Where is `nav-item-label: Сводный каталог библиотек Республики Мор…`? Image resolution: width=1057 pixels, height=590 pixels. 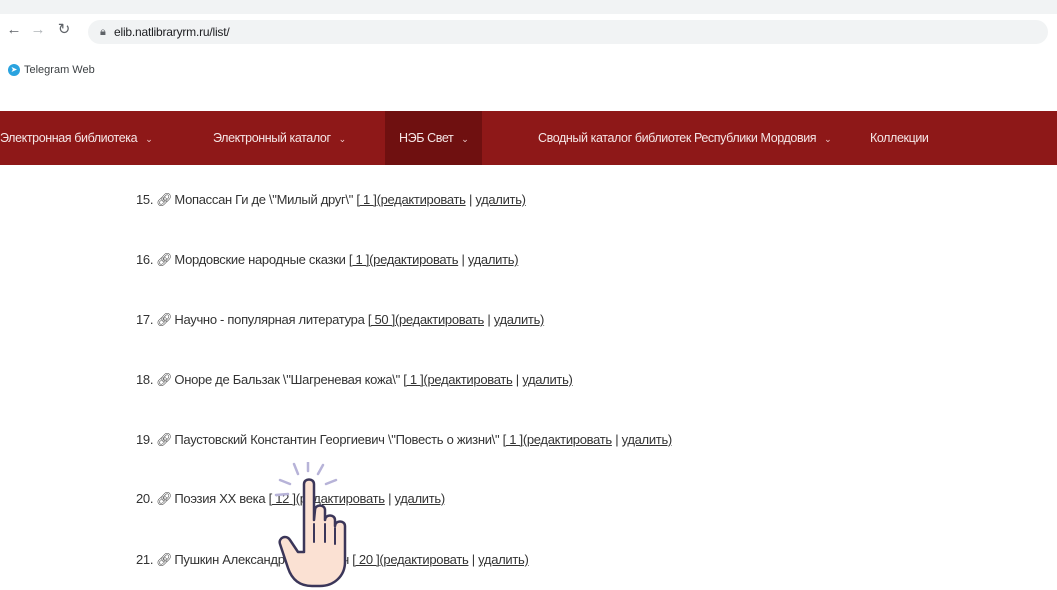
nav-item-label: Сводный каталог библиотек Республики Мор… is located at coordinates (677, 138).